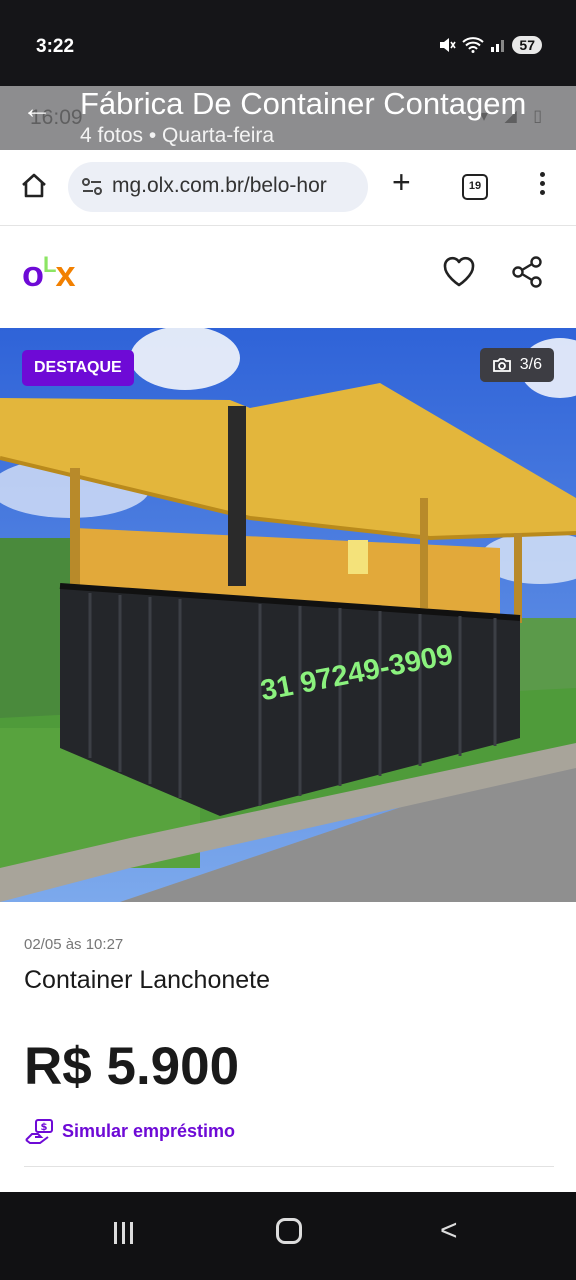  What do you see at coordinates (34, 186) in the screenshot?
I see `home-icon` at bounding box center [34, 186].